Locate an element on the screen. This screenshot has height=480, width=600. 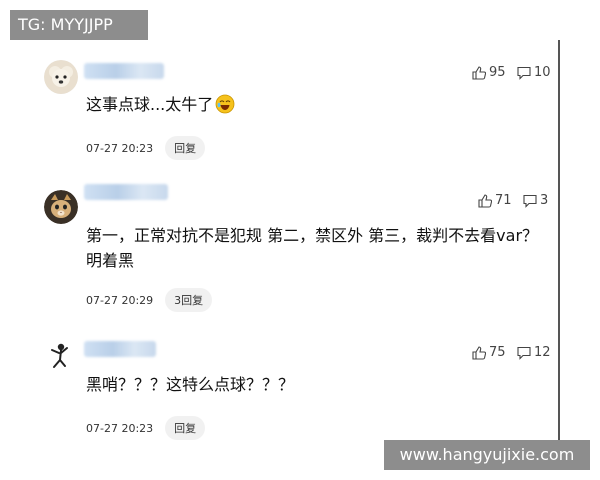
like-count: 95 is located at coordinates (497, 72).